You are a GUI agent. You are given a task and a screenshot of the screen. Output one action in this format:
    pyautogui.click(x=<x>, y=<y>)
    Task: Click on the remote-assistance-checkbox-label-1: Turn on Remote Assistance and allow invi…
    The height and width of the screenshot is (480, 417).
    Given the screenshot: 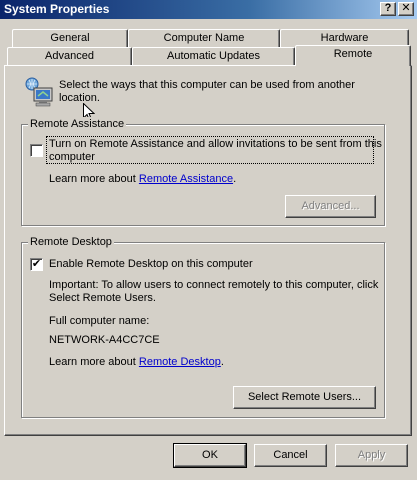 What is the action you would take?
    pyautogui.click(x=215, y=144)
    